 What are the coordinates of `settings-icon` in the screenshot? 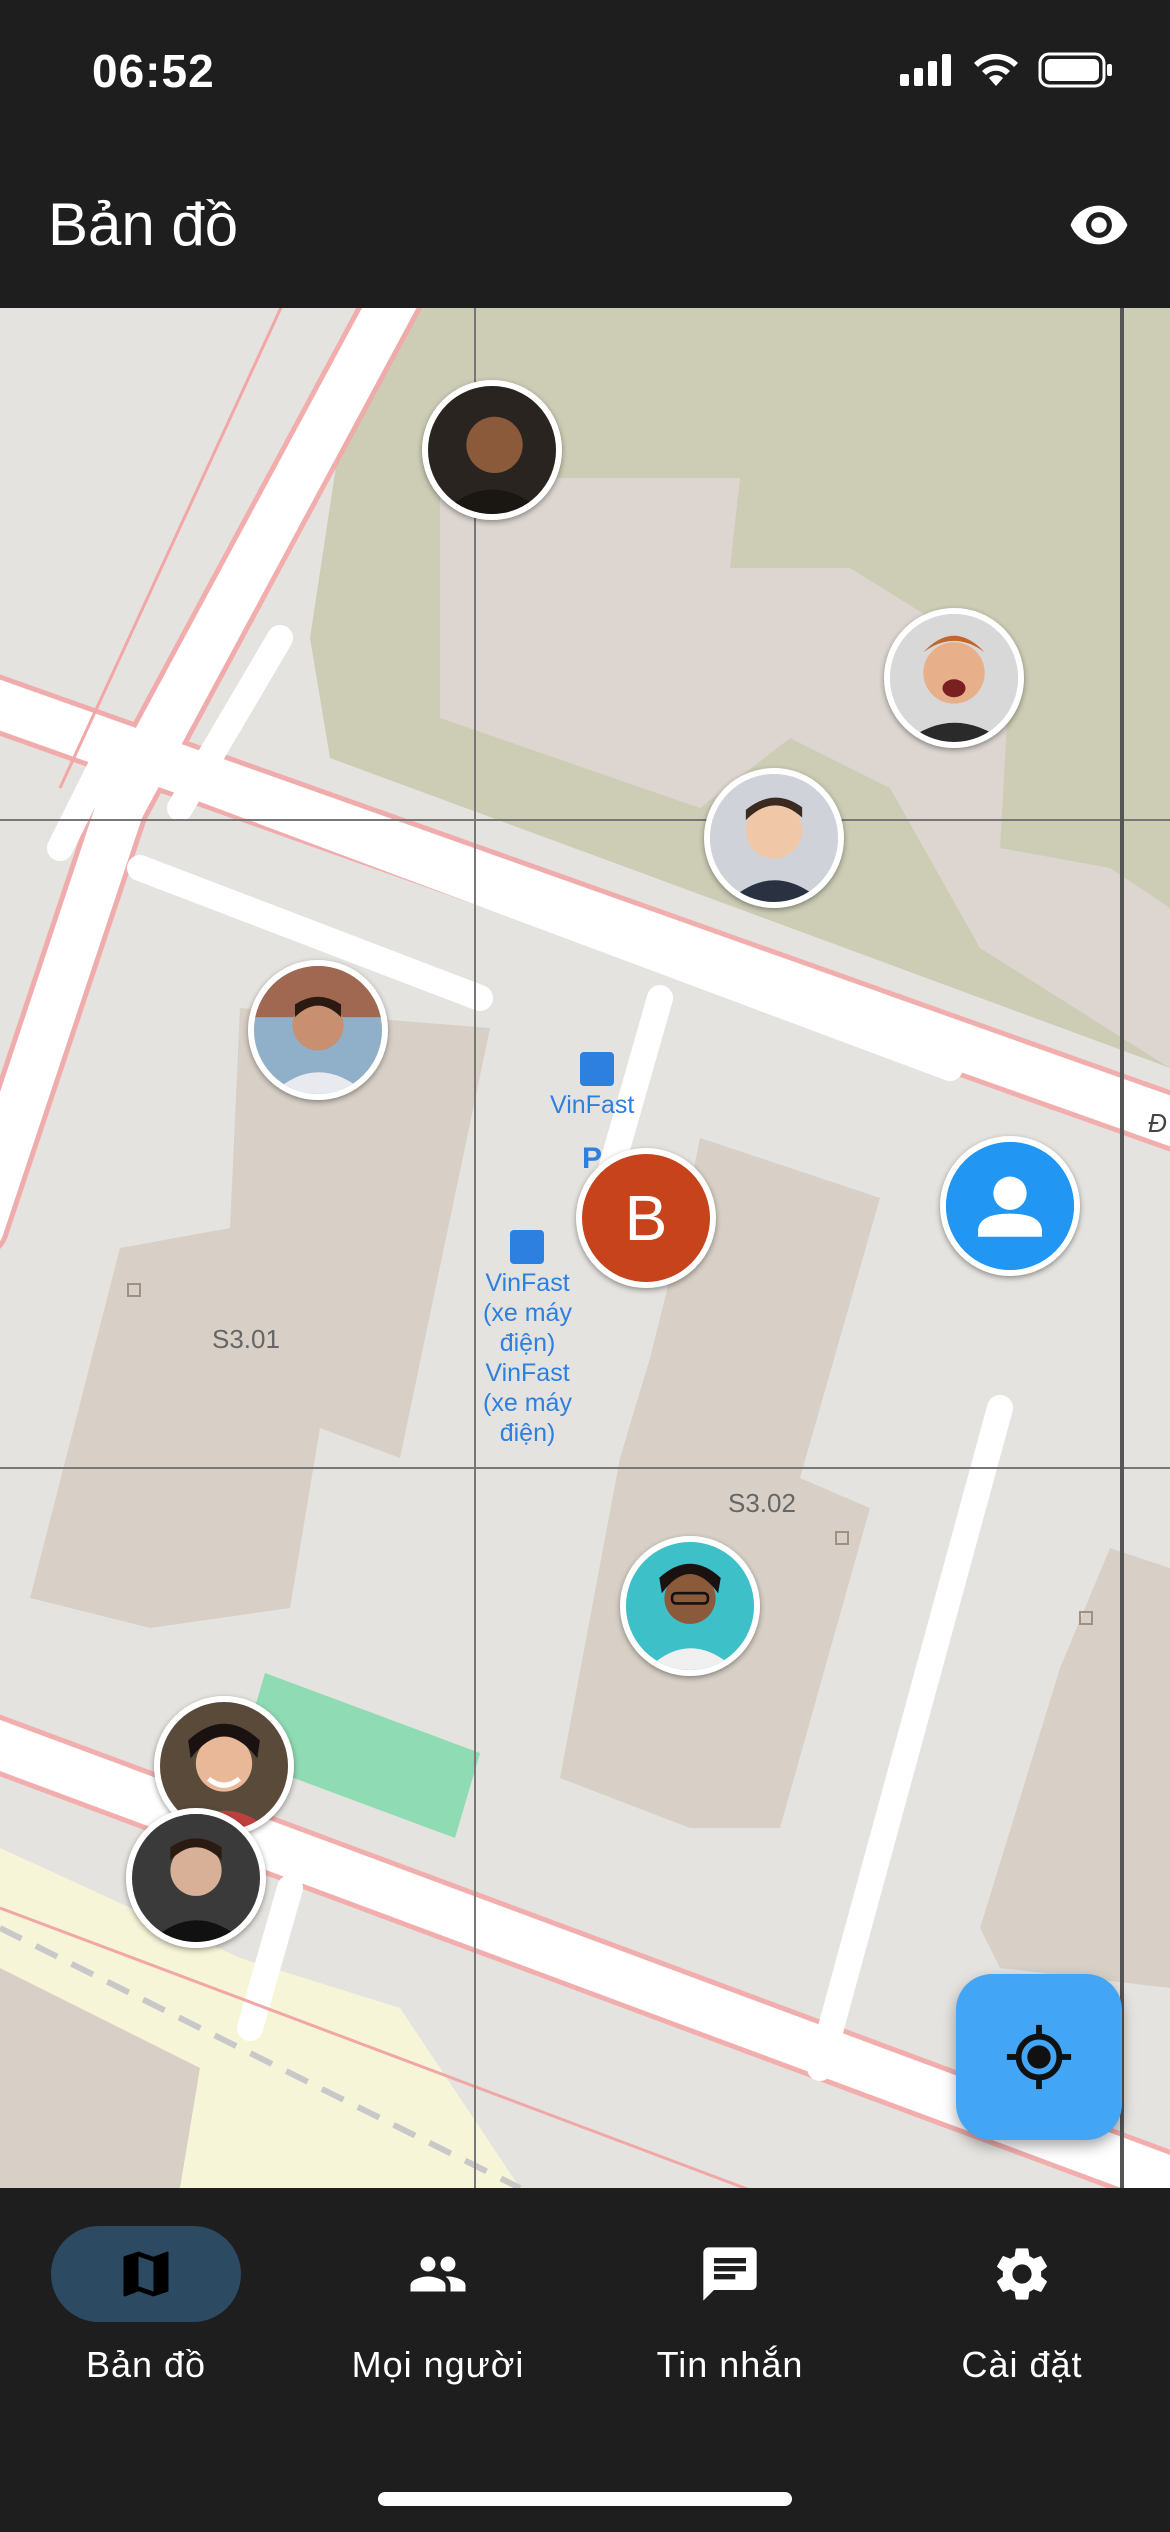 It's located at (1022, 2274).